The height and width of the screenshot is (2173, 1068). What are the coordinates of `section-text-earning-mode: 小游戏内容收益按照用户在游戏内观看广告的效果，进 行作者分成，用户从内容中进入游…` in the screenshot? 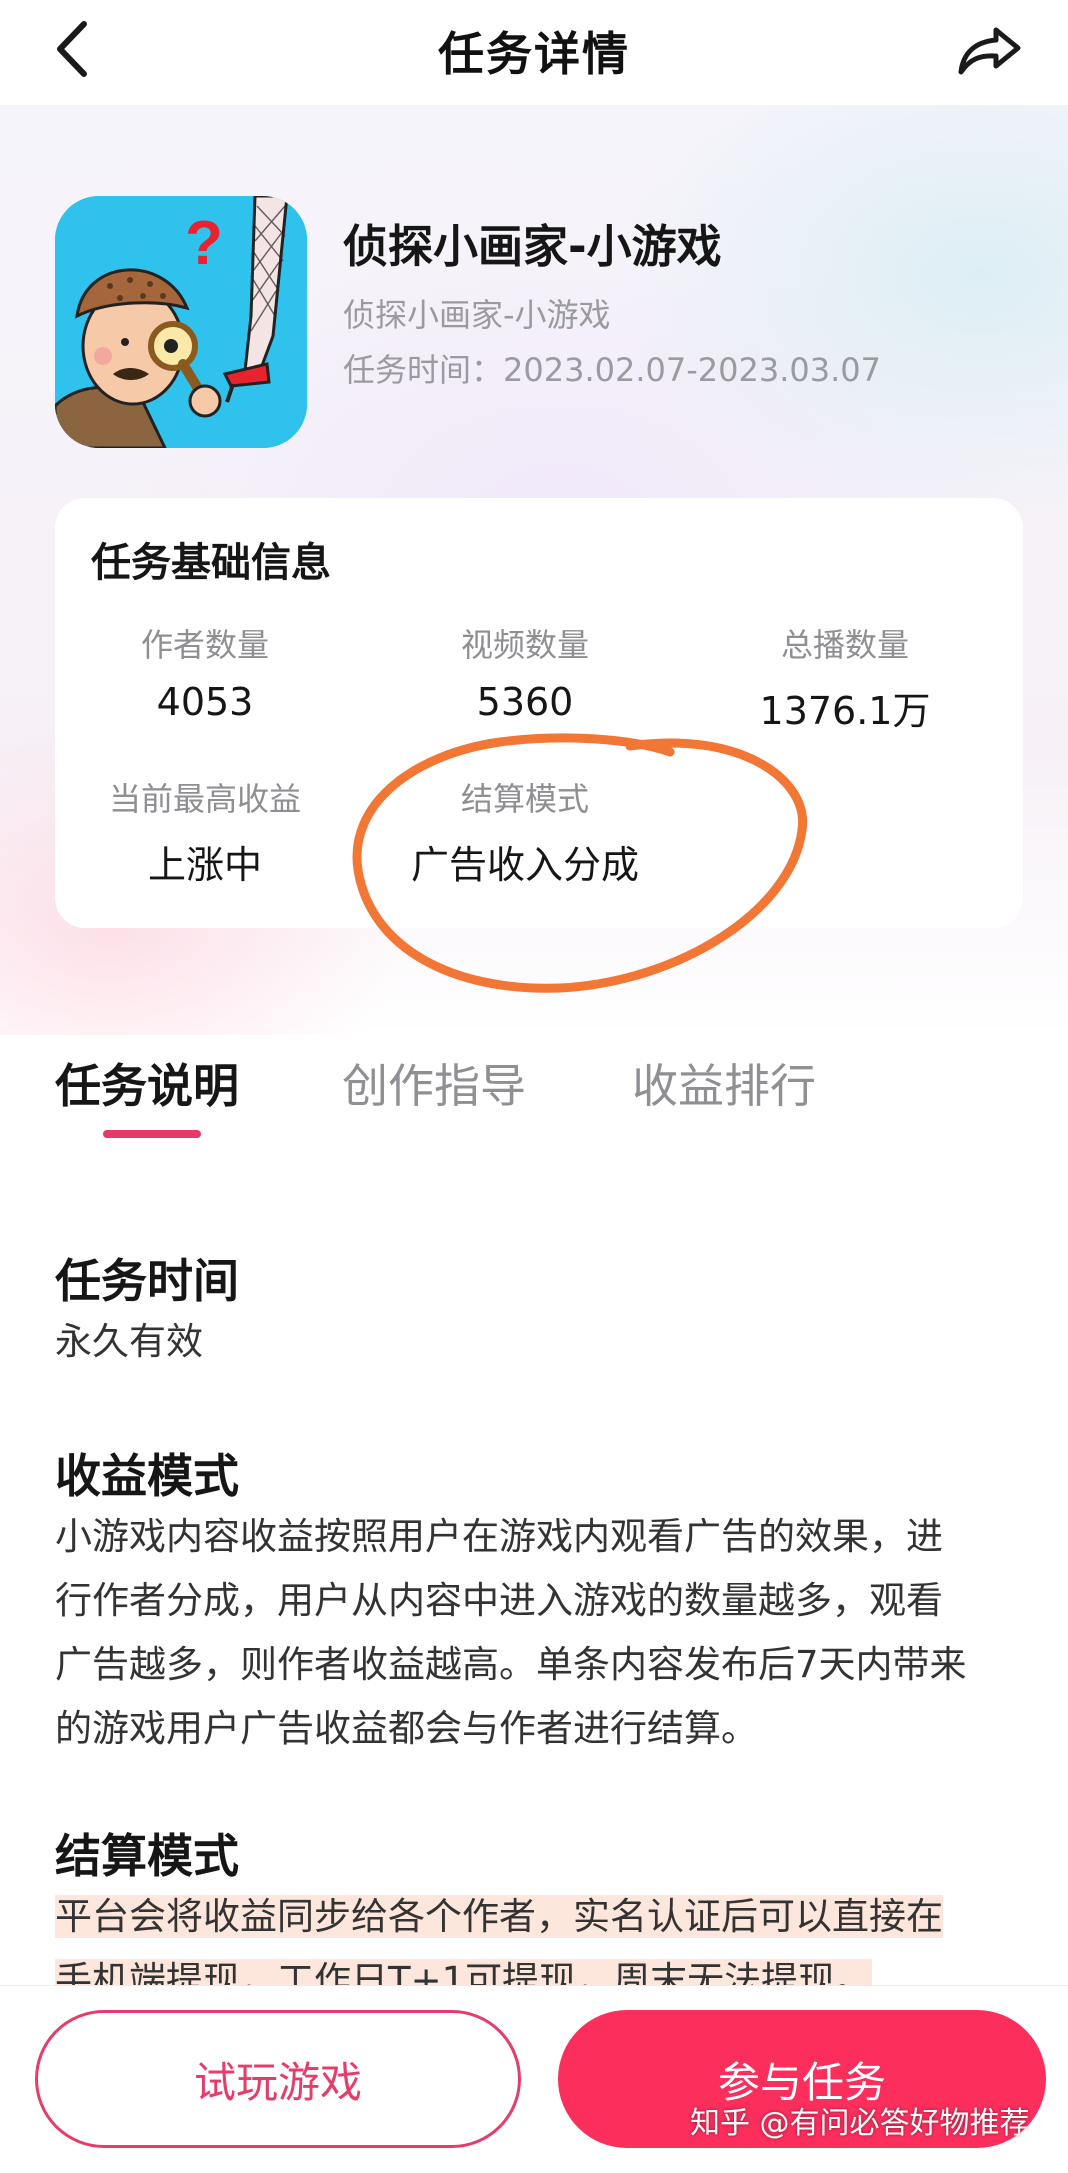 It's located at (539, 1633).